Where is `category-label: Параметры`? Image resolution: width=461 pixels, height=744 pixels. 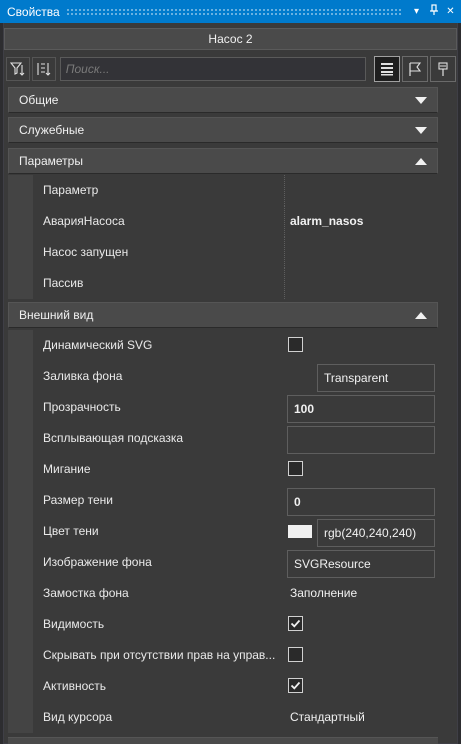
category-label: Параметры is located at coordinates (51, 161).